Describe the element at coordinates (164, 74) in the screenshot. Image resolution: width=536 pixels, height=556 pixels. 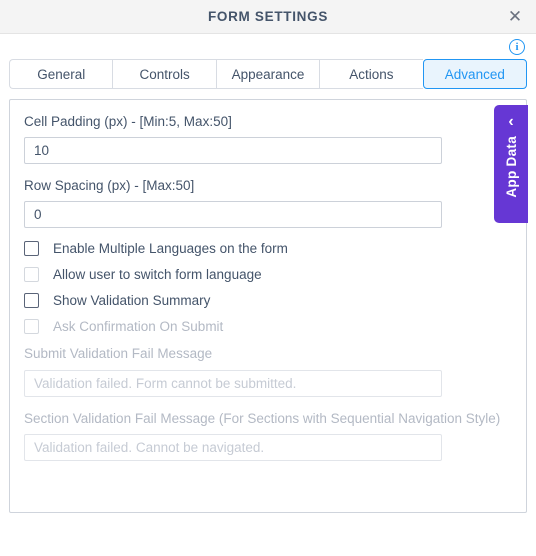
I see `tab-controls: Controls` at that location.